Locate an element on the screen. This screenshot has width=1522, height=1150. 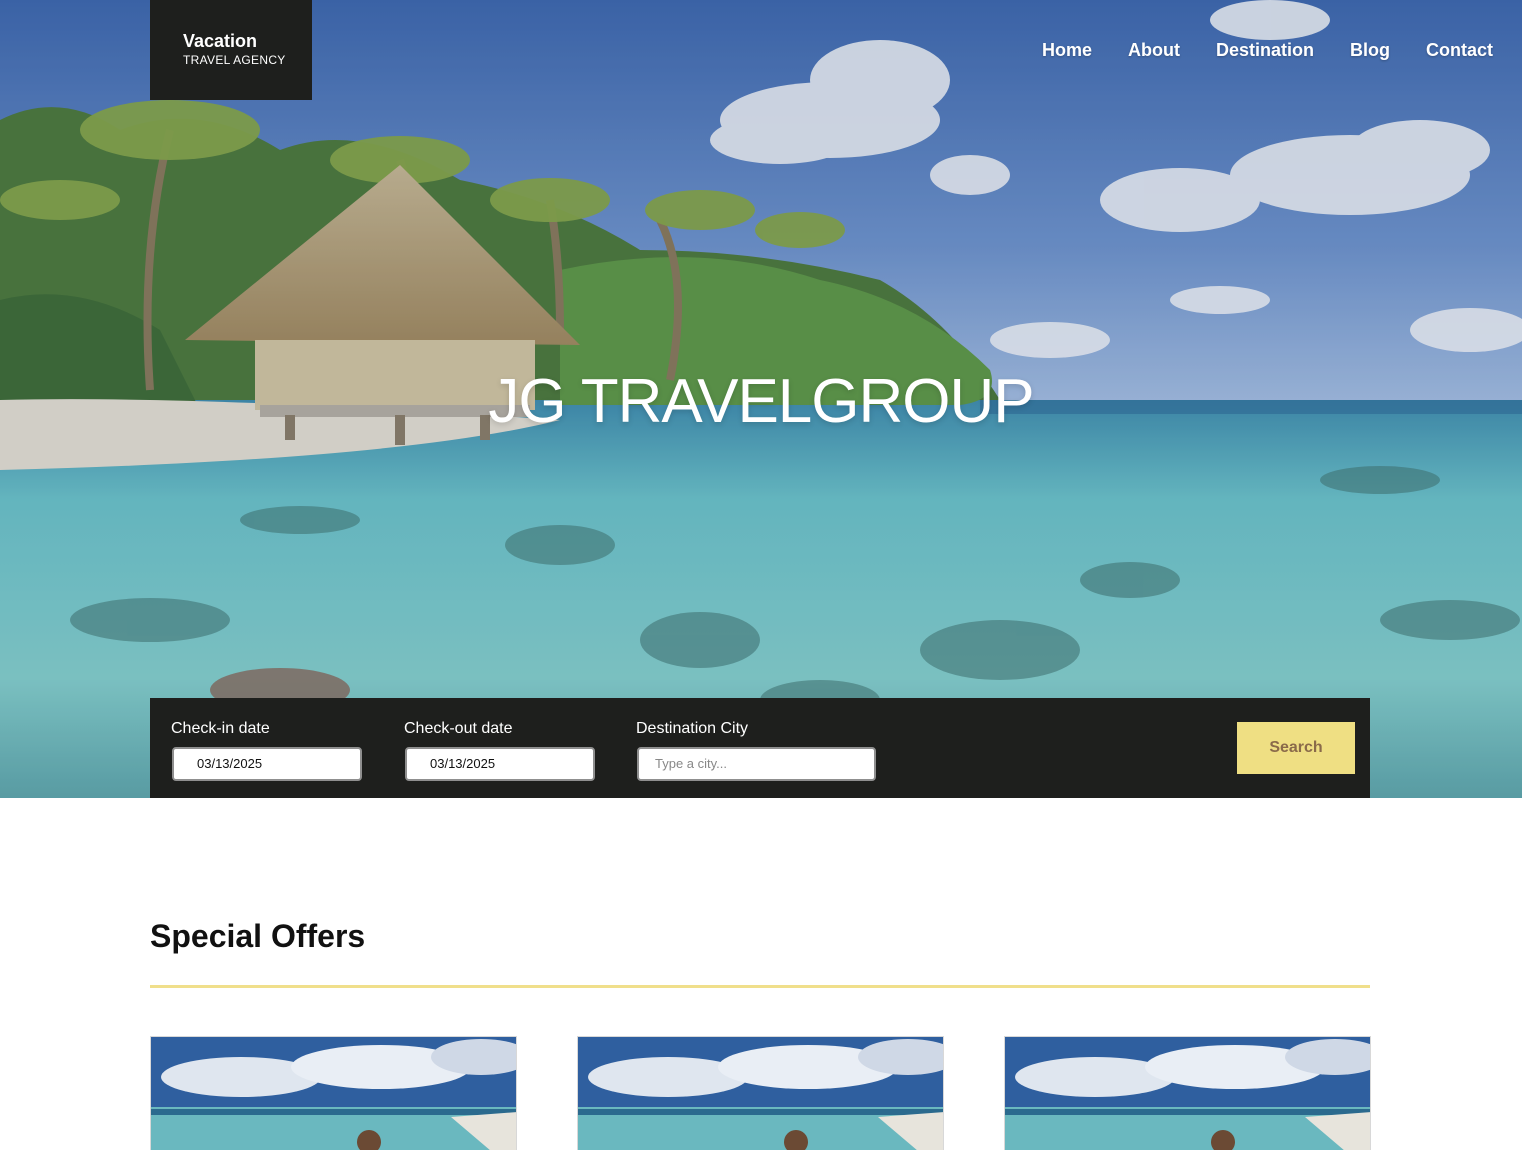
nav-contact: Contact is located at coordinates (1459, 50).